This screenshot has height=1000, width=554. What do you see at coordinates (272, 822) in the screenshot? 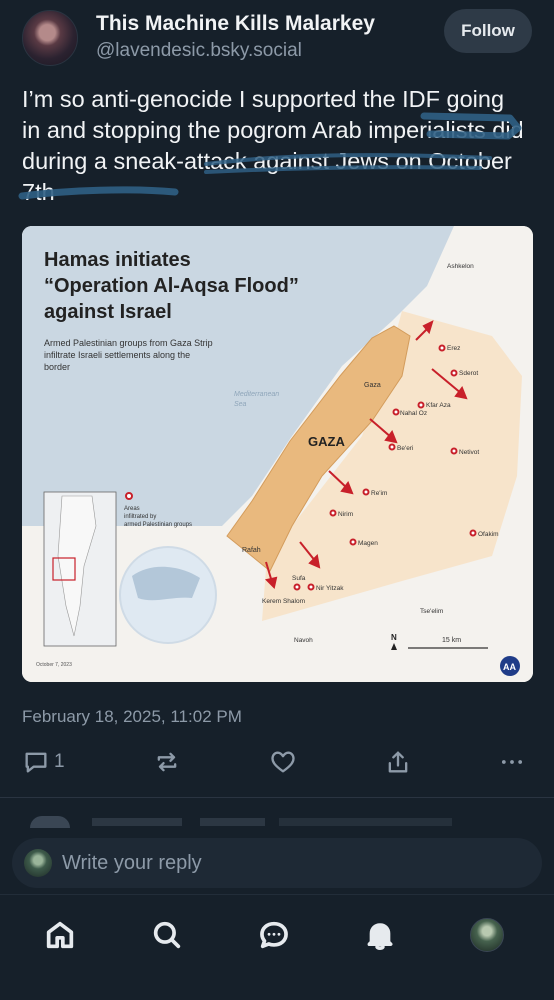
I see `next-reply-preview` at bounding box center [272, 822].